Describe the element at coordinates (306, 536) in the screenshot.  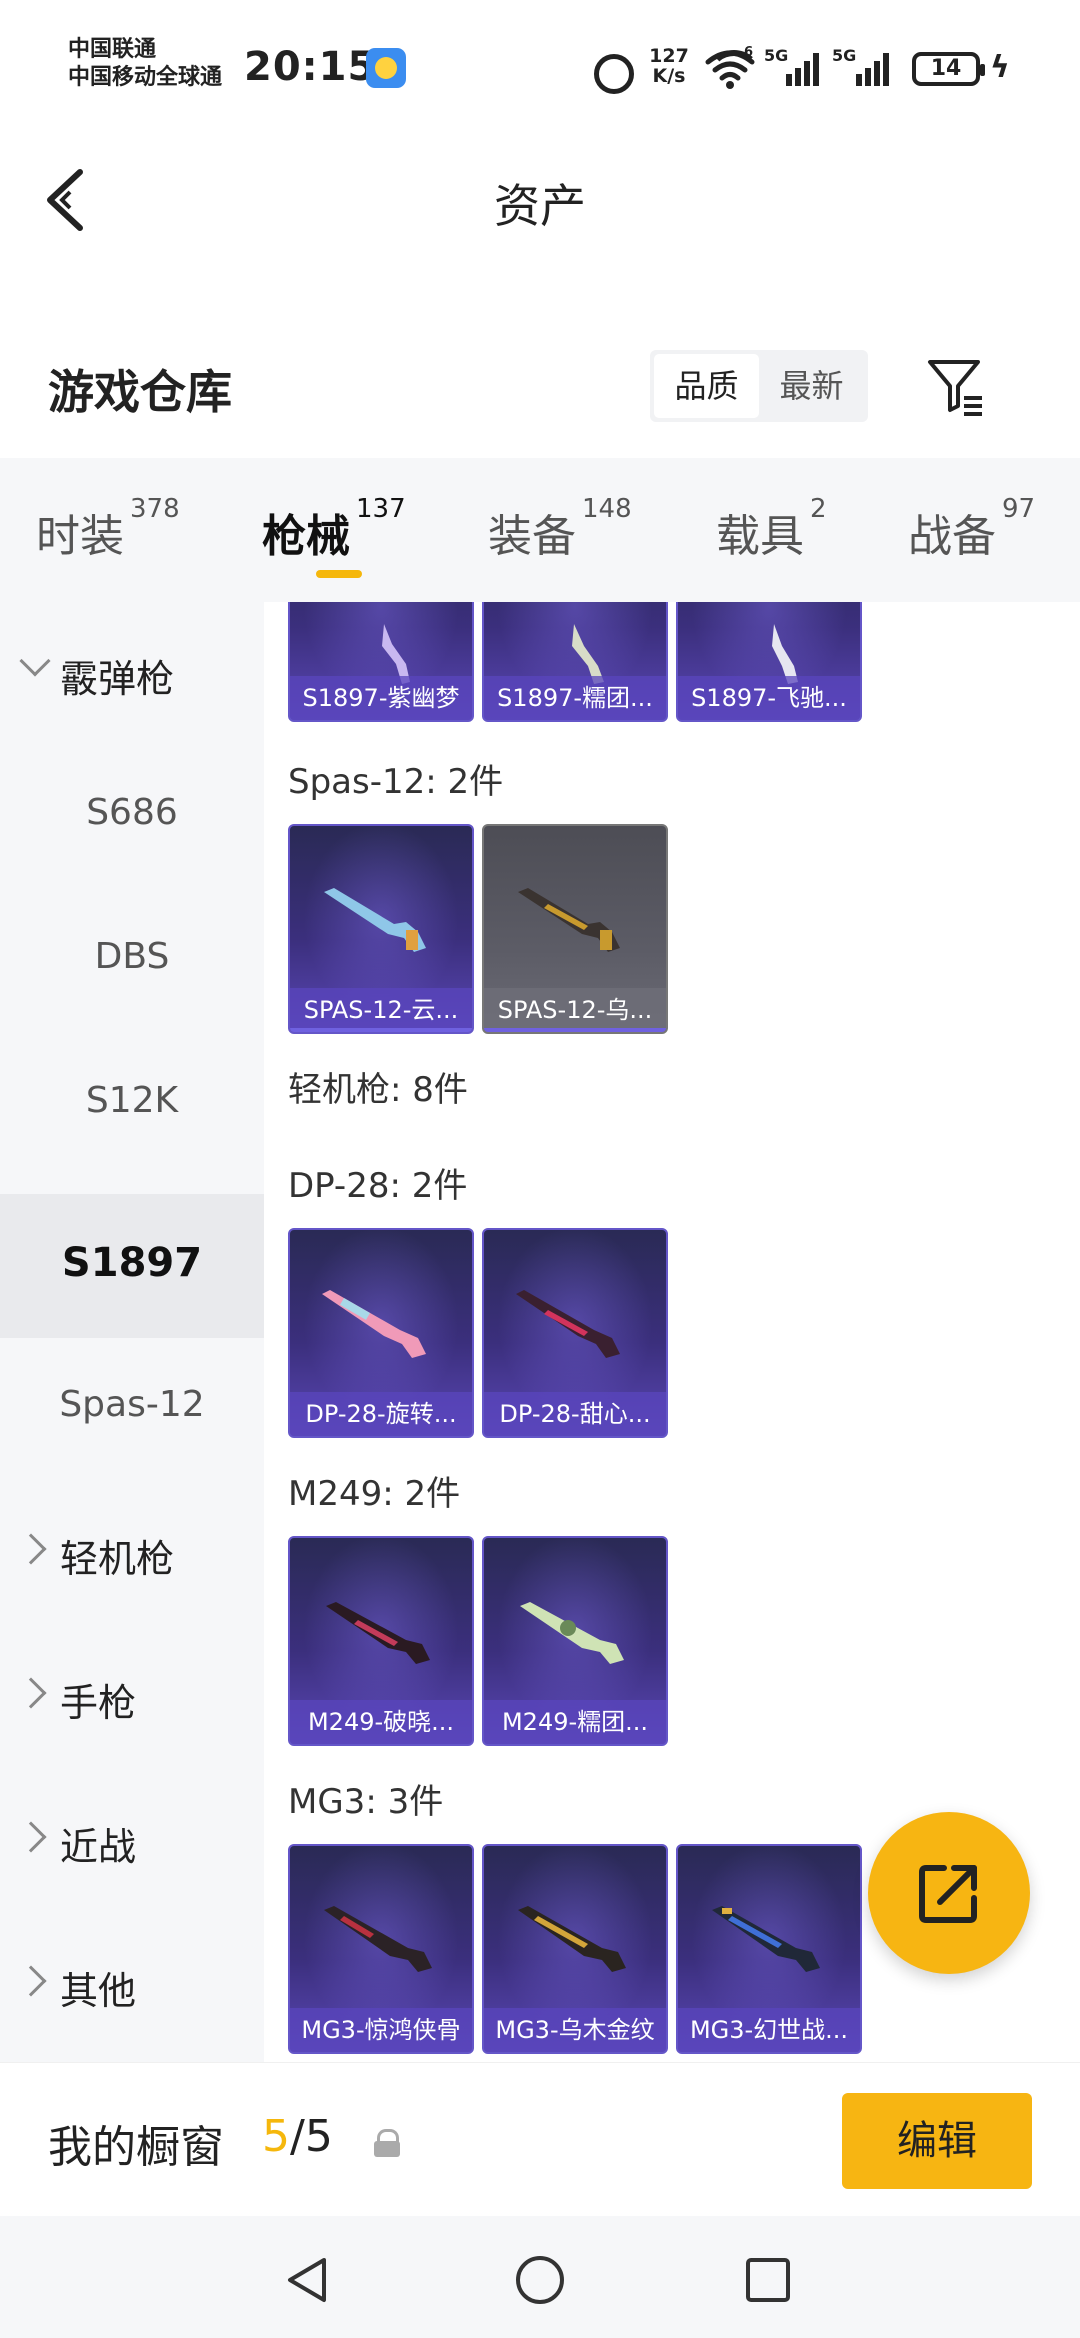
I see `tab-label: 枪械` at that location.